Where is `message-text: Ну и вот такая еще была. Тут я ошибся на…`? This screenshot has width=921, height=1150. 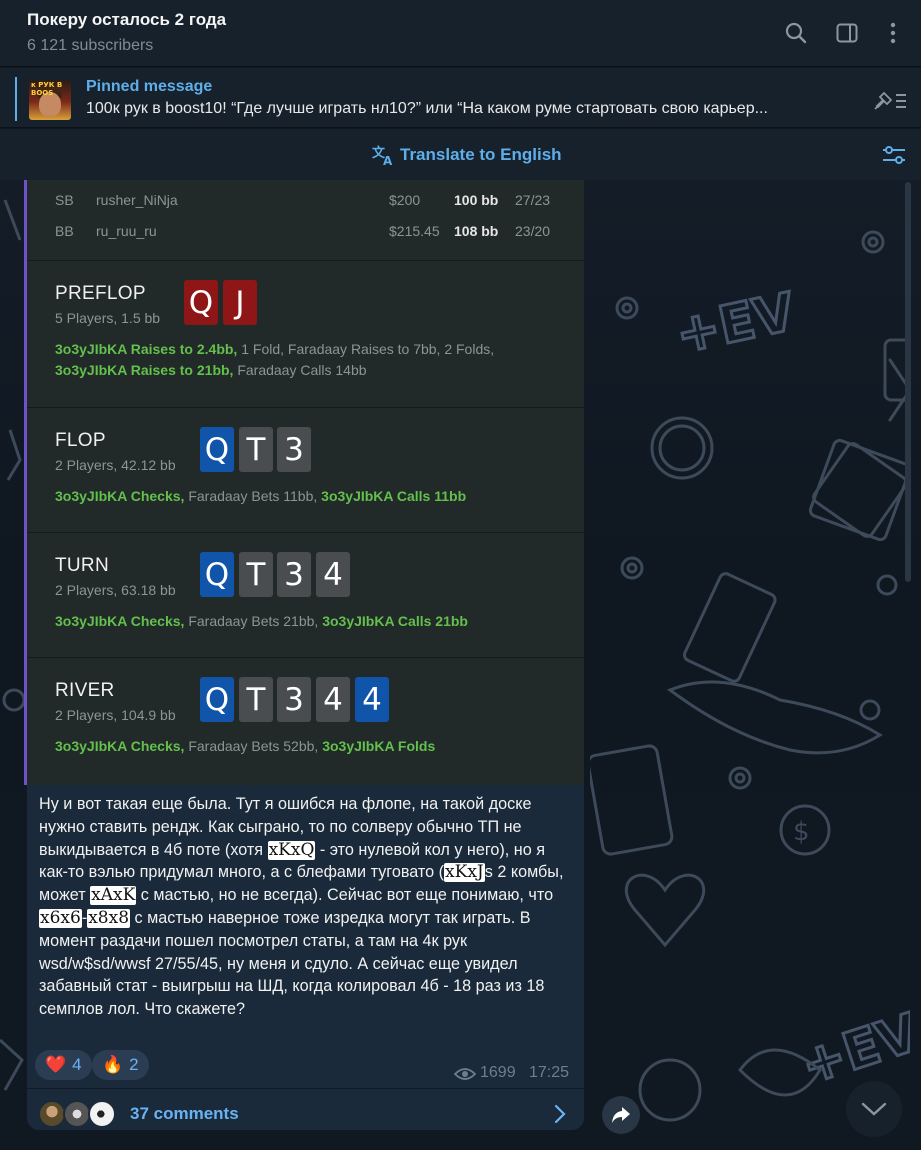
message-text: Ну и вот такая еще была. Тут я ошибся на… is located at coordinates (306, 907).